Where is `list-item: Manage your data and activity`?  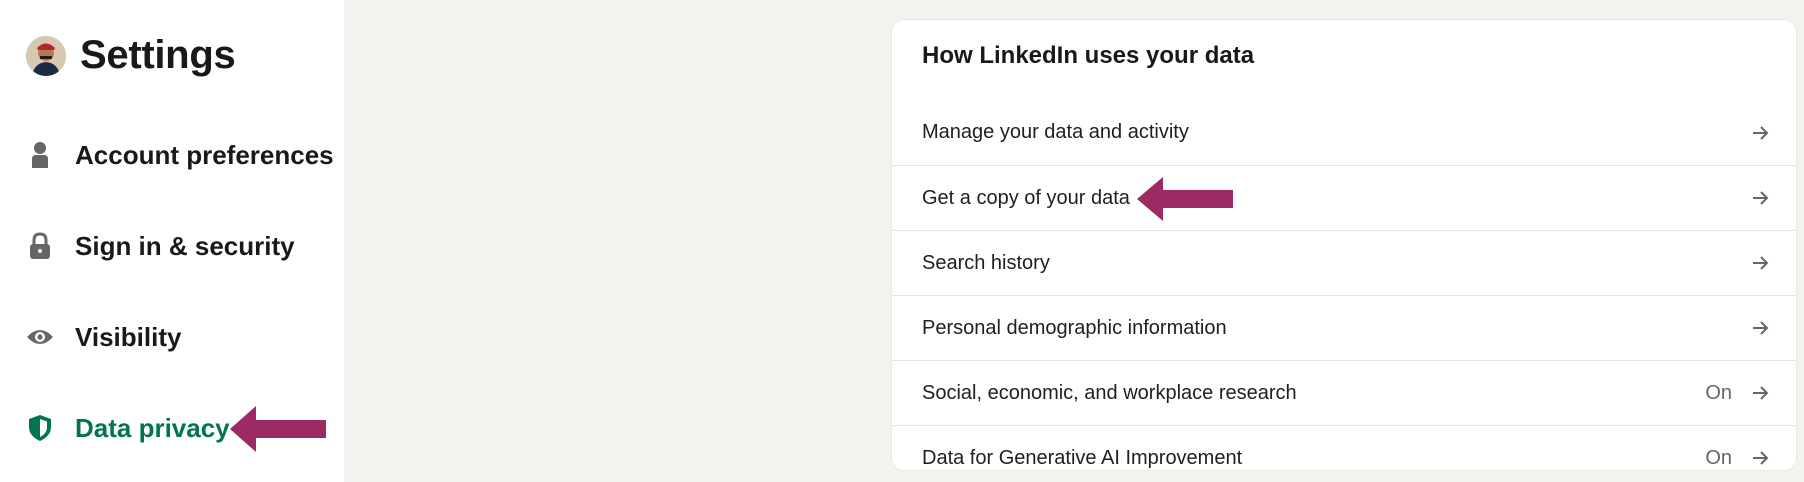
list-item: Manage your data and activity is located at coordinates (1344, 132).